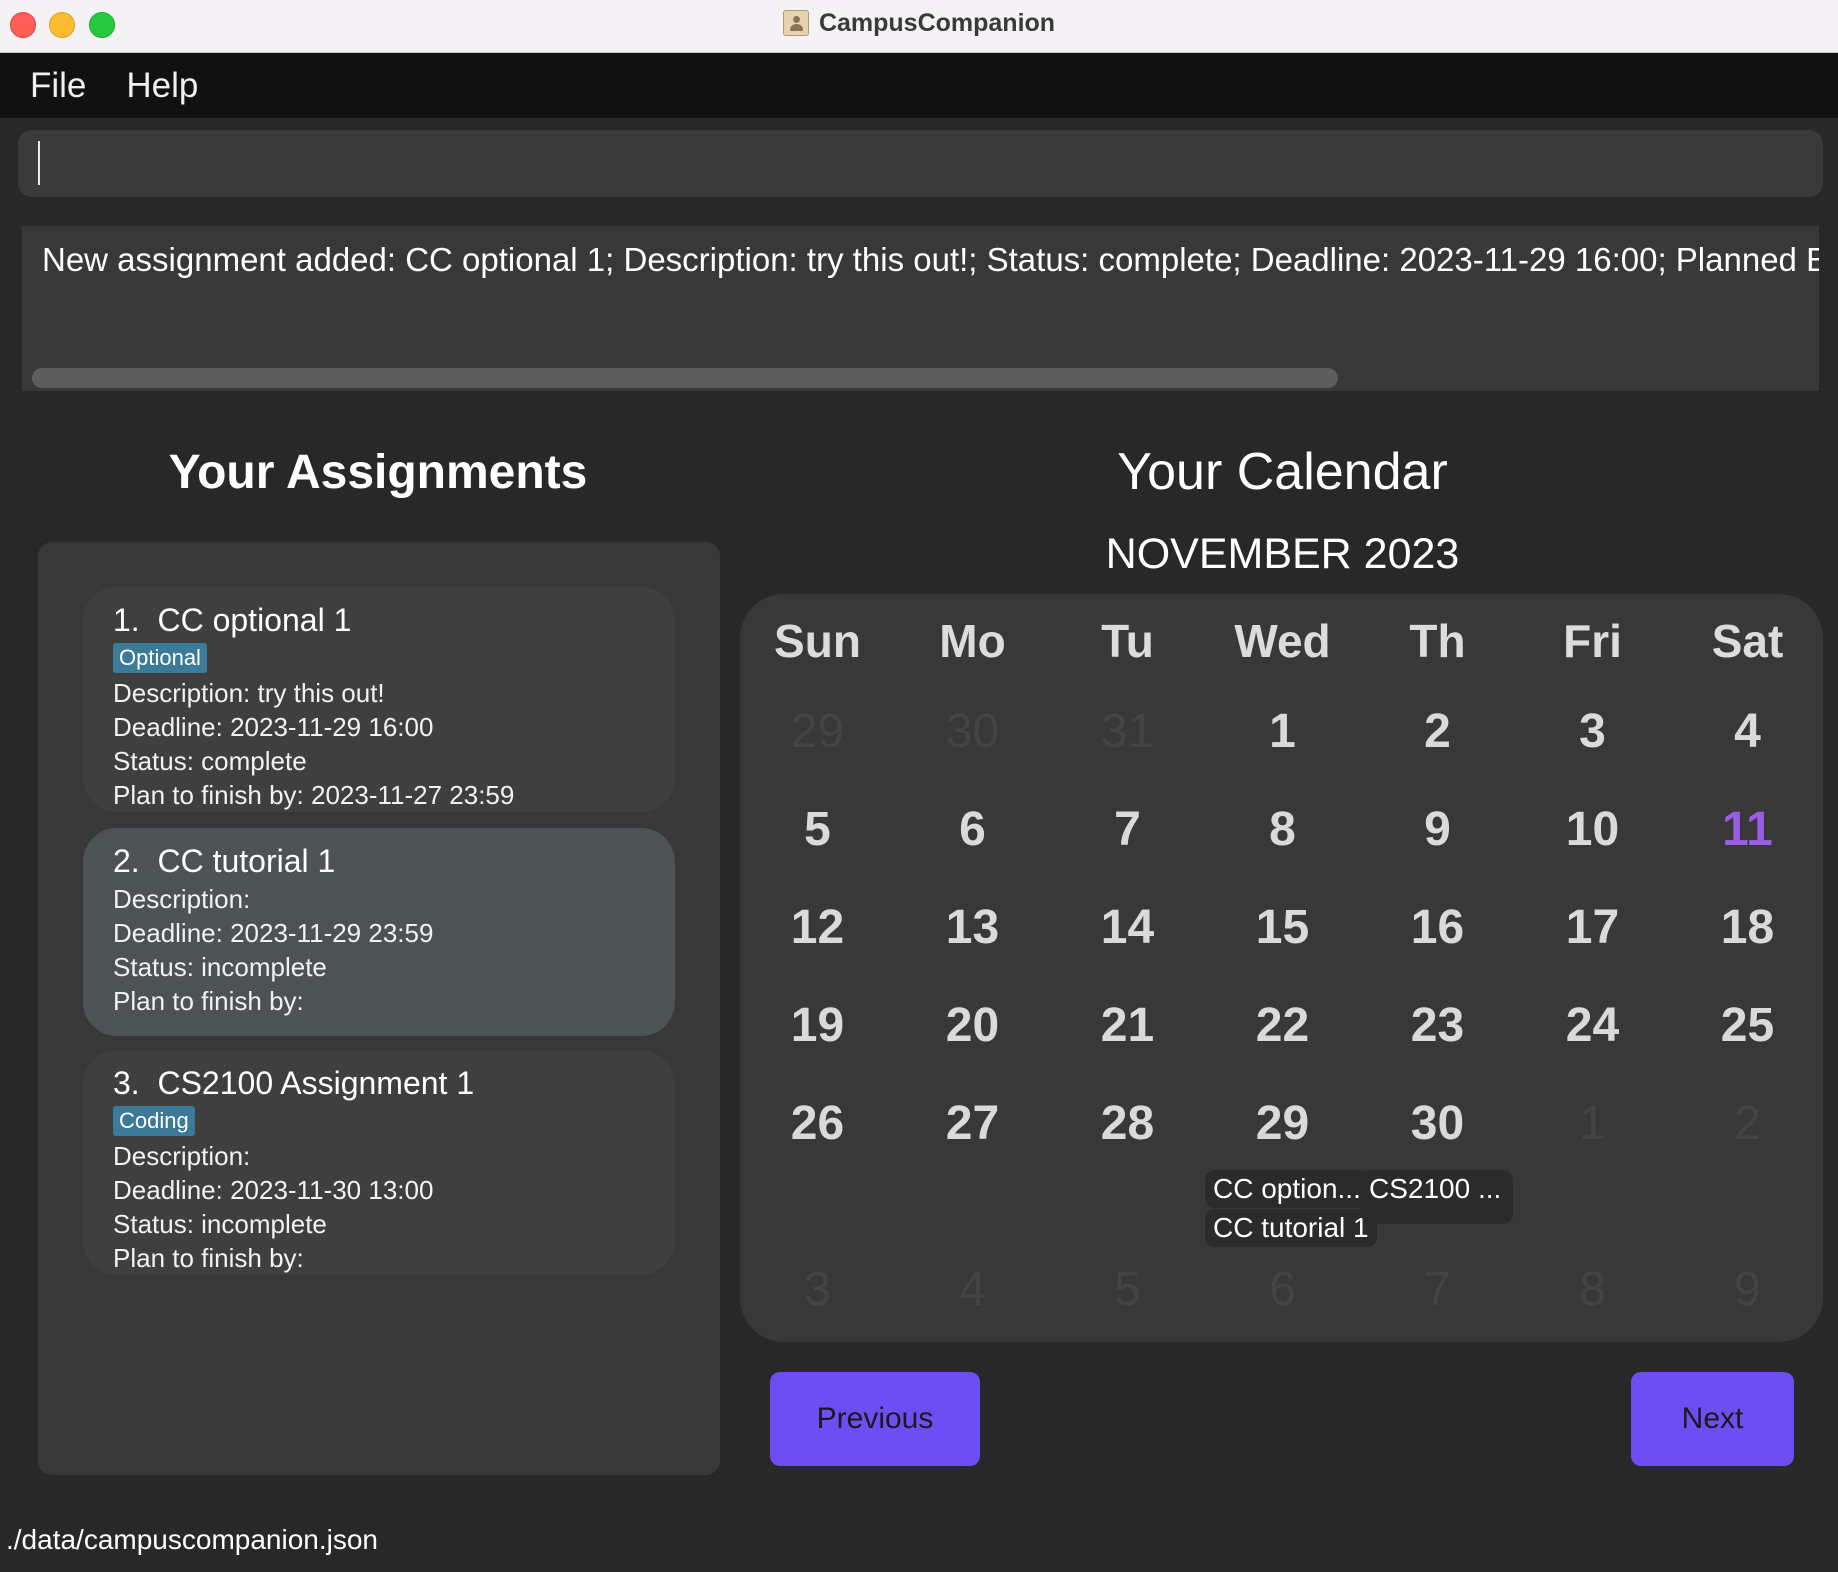 The image size is (1838, 1572). What do you see at coordinates (273, 1190) in the screenshot?
I see `assignment-deadline: Deadline: 2023-11-30 13:00` at bounding box center [273, 1190].